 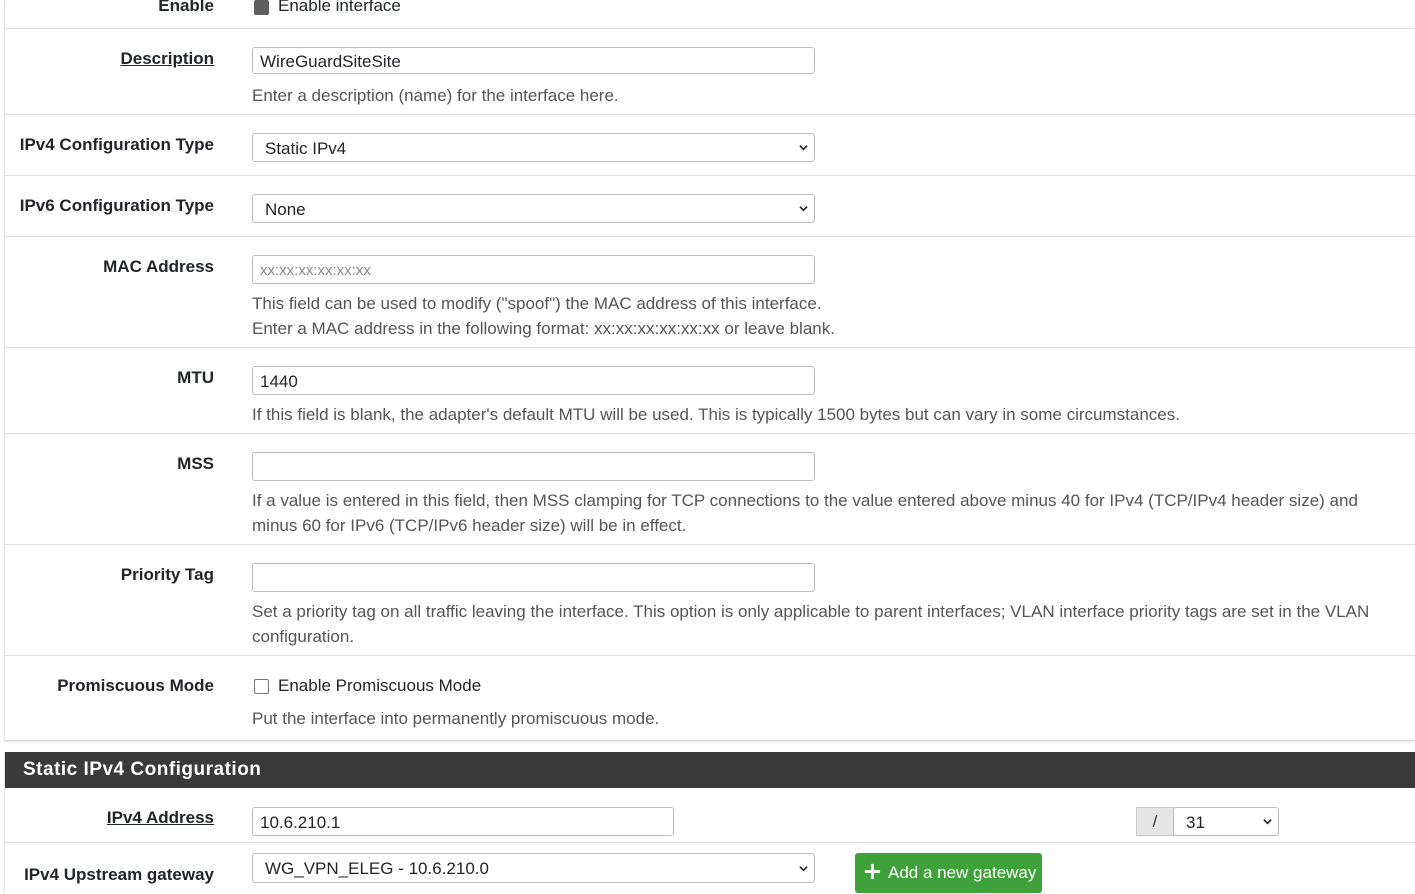 What do you see at coordinates (167, 574) in the screenshot?
I see `priority-label: Priority Tag` at bounding box center [167, 574].